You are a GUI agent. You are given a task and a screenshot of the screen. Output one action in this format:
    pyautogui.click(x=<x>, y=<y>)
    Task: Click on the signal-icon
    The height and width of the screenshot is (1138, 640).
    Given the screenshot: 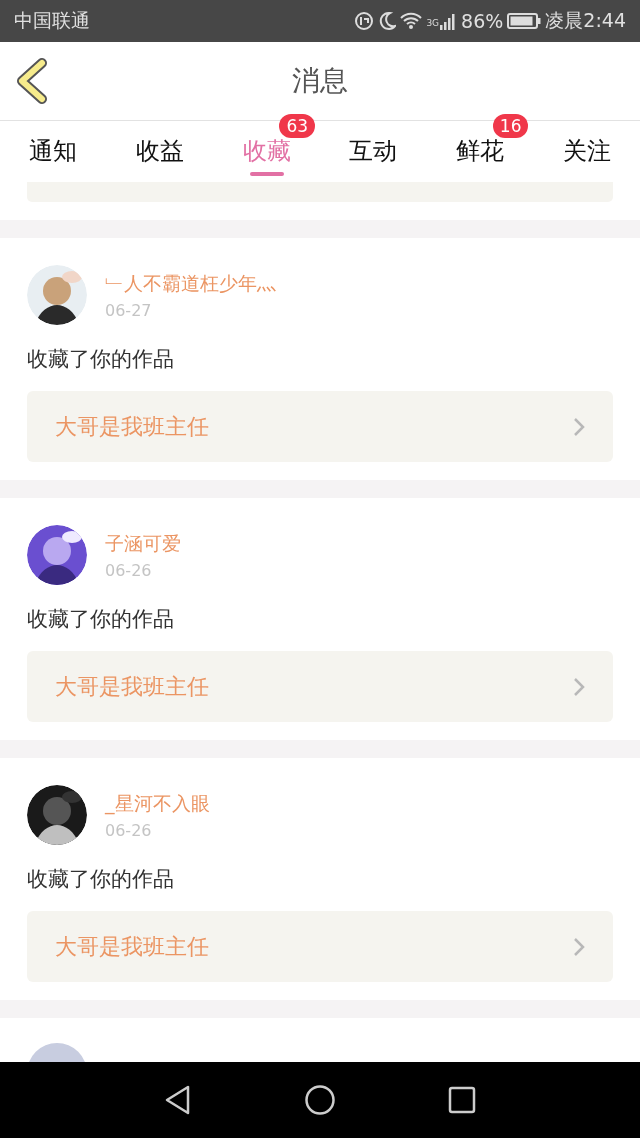 What is the action you would take?
    pyautogui.click(x=448, y=21)
    